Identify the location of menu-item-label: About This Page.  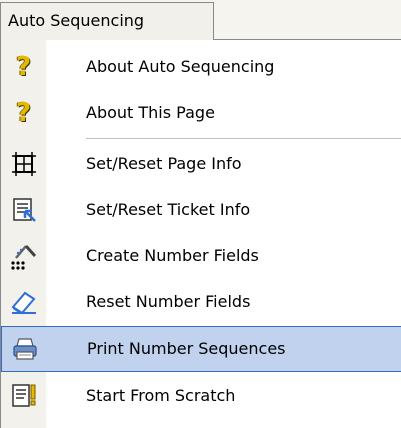
(150, 112).